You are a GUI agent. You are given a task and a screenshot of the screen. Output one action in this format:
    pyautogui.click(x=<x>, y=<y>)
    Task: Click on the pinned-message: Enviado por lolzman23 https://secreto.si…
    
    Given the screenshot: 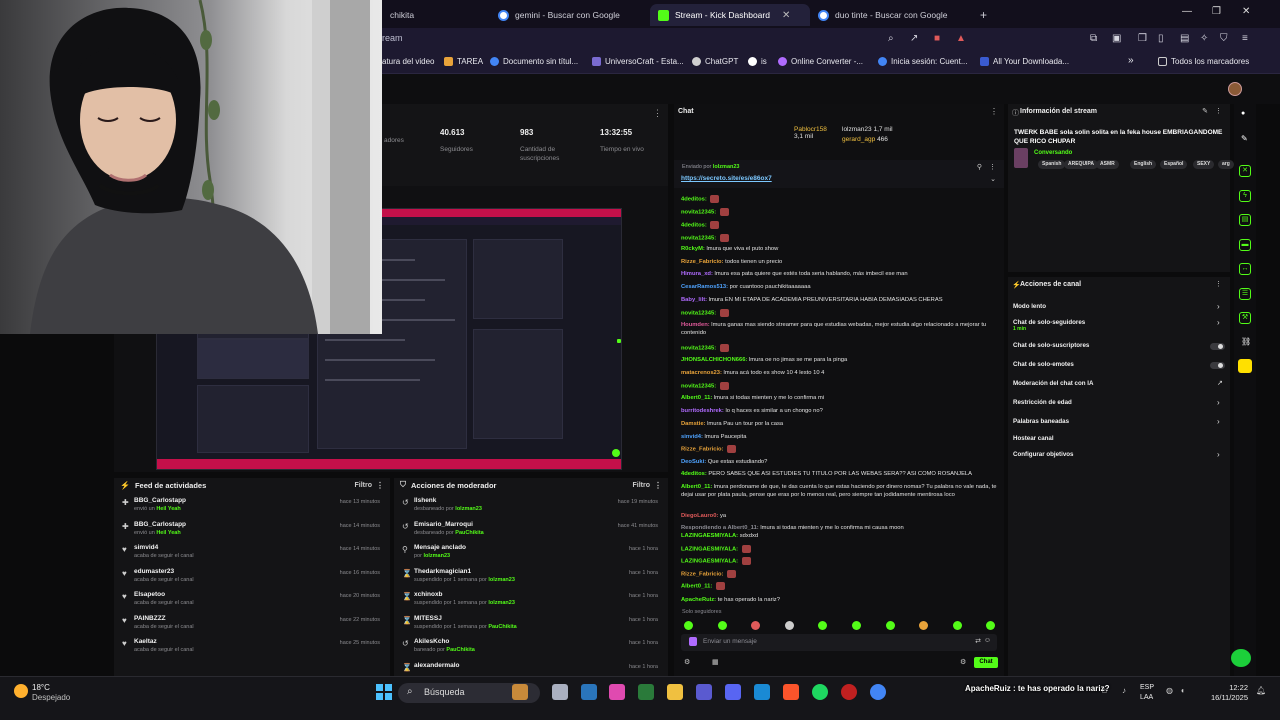 What is the action you would take?
    pyautogui.click(x=839, y=174)
    